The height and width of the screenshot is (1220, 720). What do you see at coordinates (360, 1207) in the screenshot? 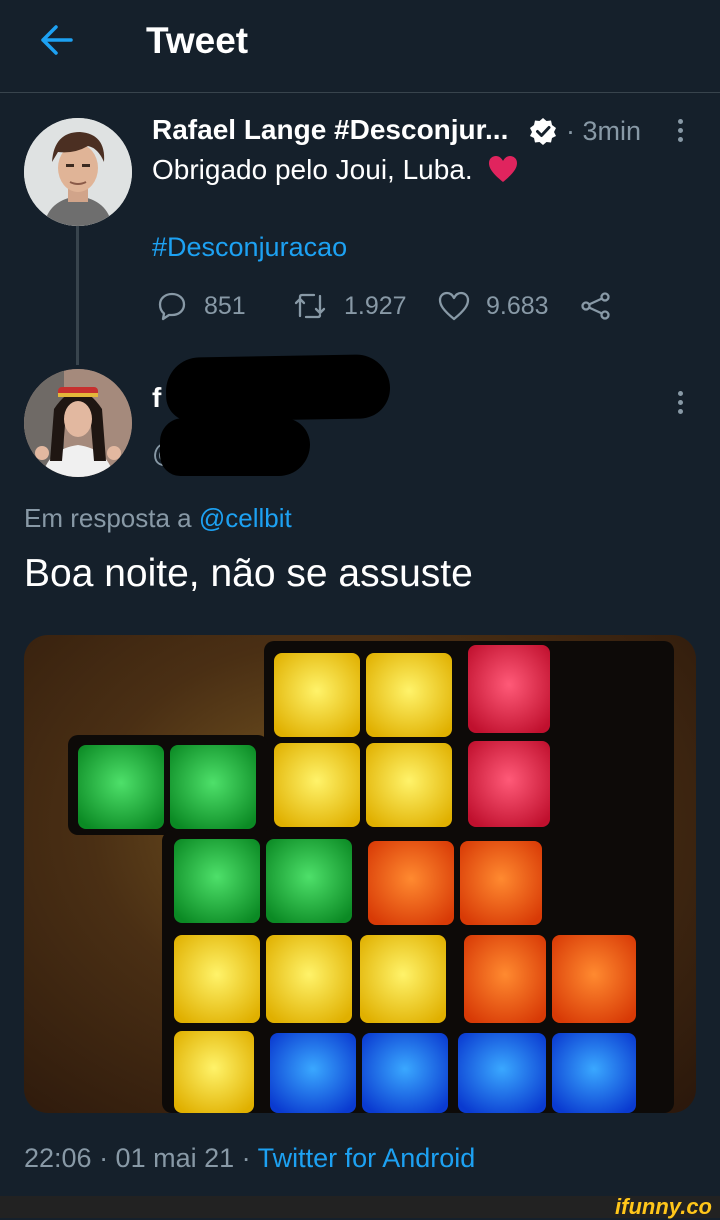
I see `watermark-bar` at bounding box center [360, 1207].